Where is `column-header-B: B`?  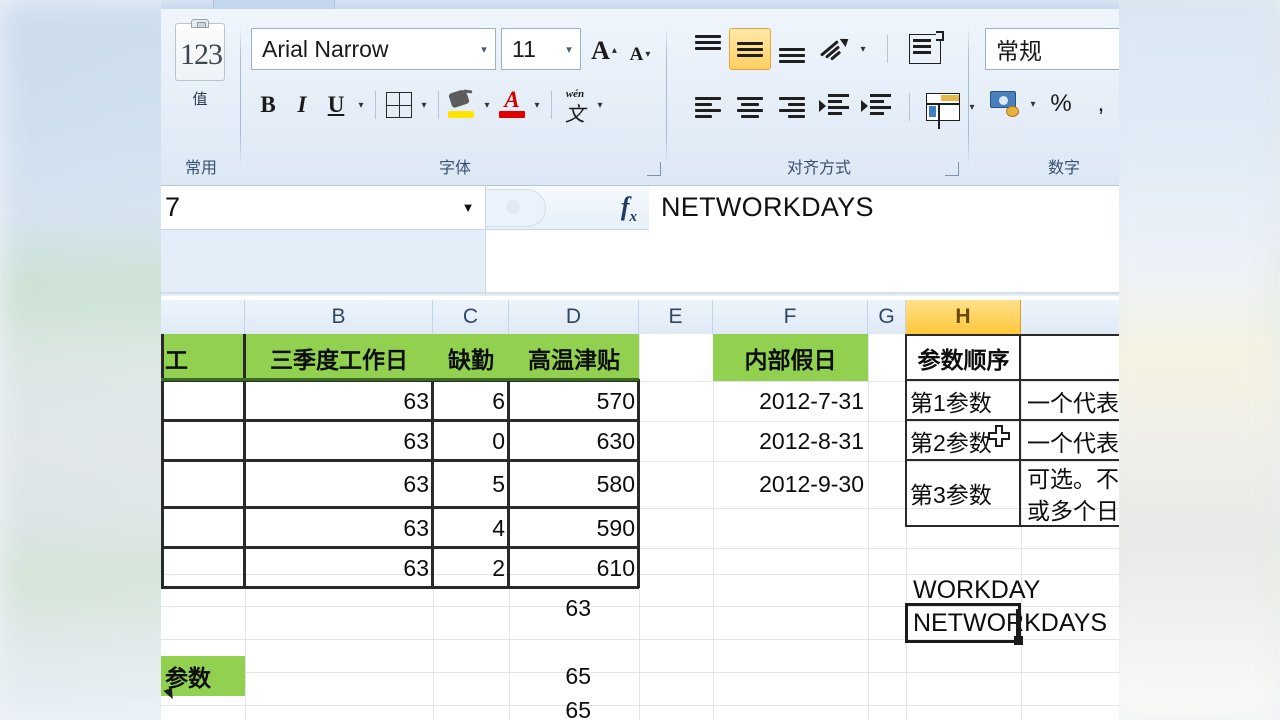
column-header-B: B is located at coordinates (339, 317).